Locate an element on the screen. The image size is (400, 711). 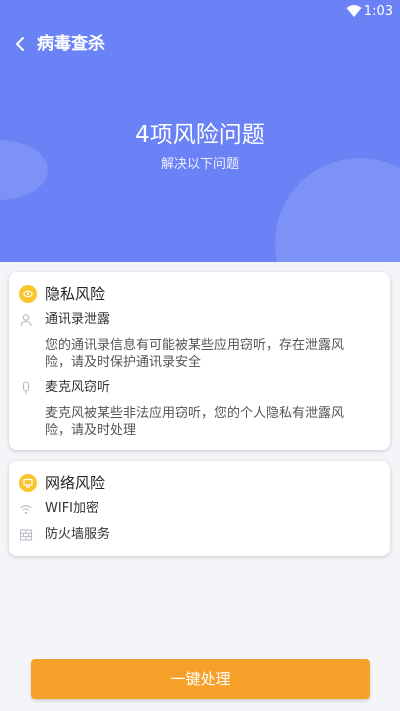
item-description: 麦克风被某些非法应用窃听，您的个人隐私有泄露风险，请及时处理 is located at coordinates (195, 422).